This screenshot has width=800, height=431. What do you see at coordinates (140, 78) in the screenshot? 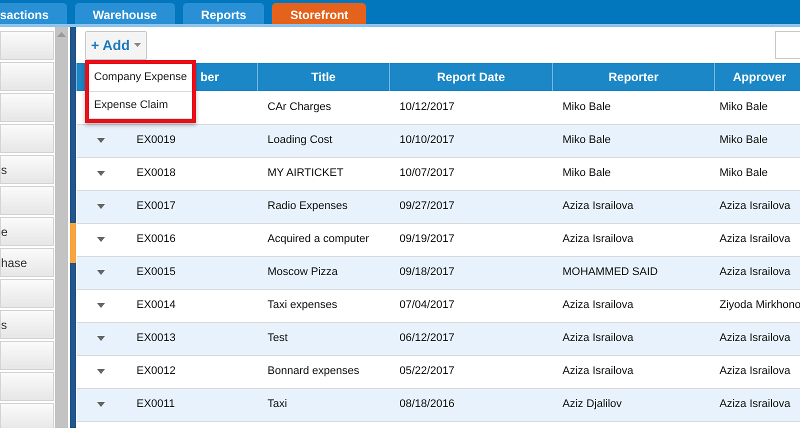
I see `menu-item: Company Expense` at bounding box center [140, 78].